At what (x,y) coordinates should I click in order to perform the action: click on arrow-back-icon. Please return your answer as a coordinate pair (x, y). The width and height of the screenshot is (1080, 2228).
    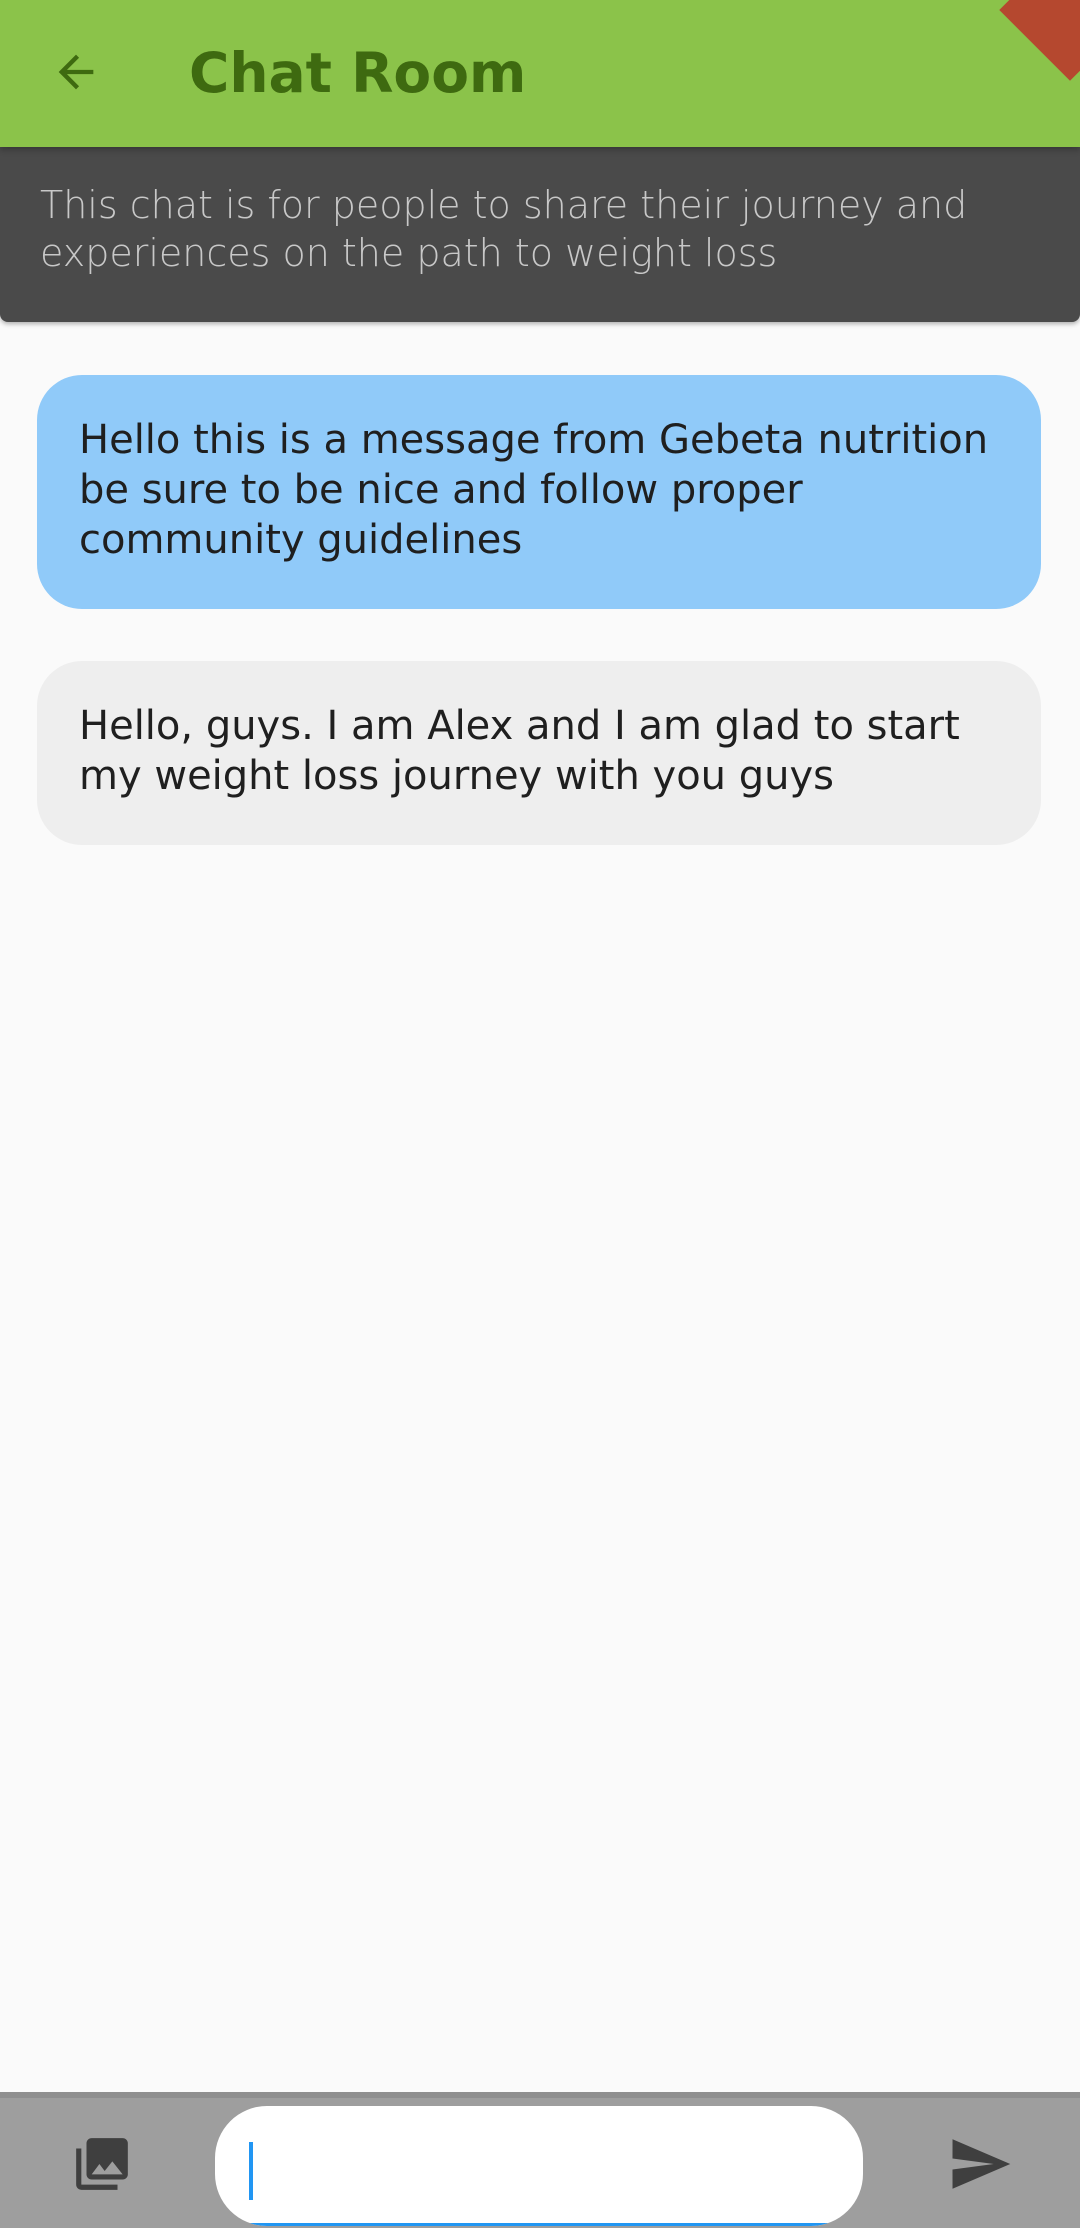
    Looking at the image, I should click on (76, 72).